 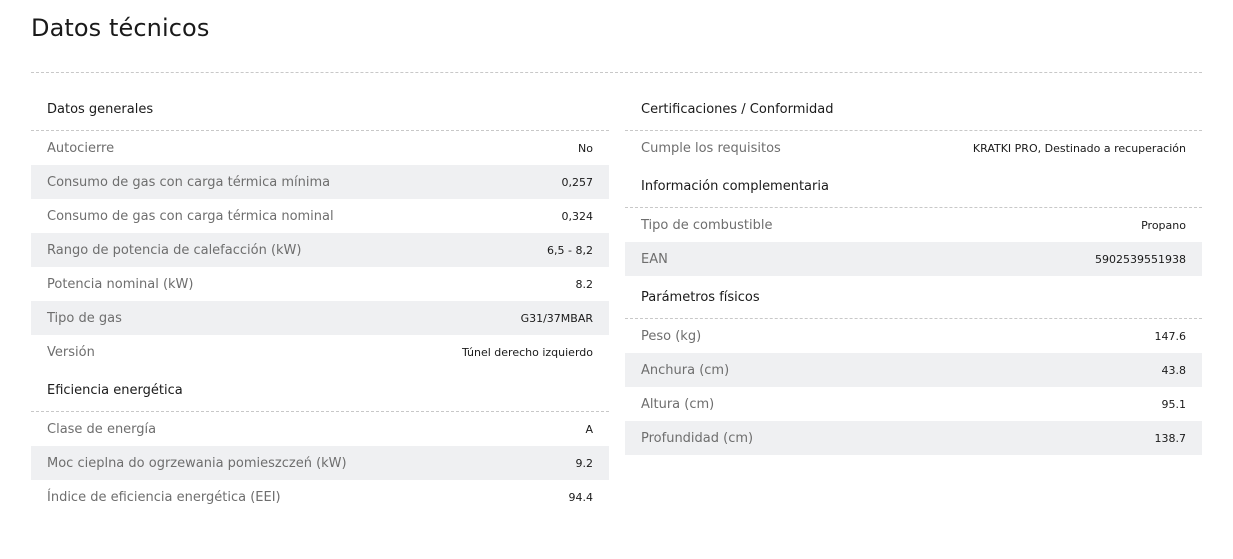 What do you see at coordinates (120, 28) in the screenshot?
I see `page-title: Datos técnicos` at bounding box center [120, 28].